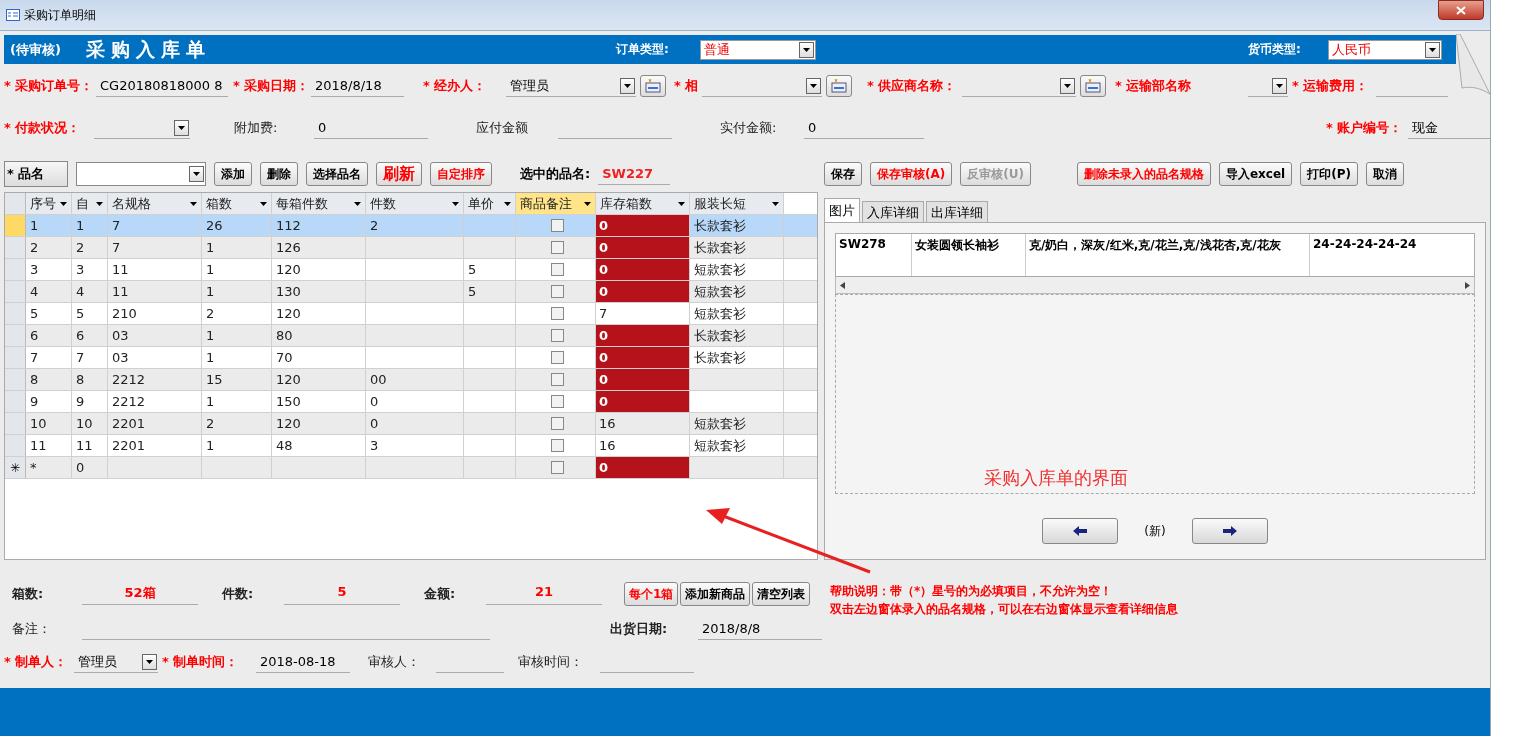  Describe the element at coordinates (737, 203) in the screenshot. I see `column-header: 服装长短` at that location.